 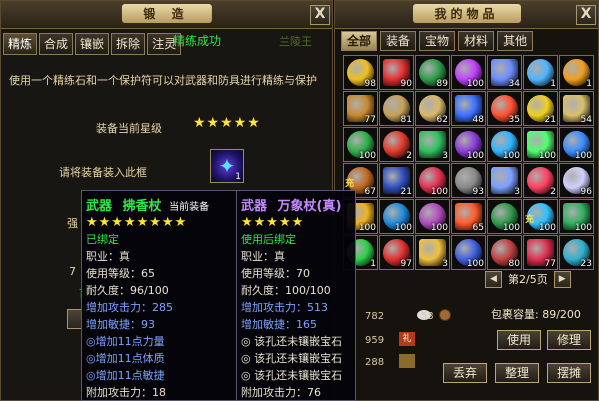 What do you see at coordinates (468, 180) in the screenshot?
I see `inventory-slot: 93` at bounding box center [468, 180].